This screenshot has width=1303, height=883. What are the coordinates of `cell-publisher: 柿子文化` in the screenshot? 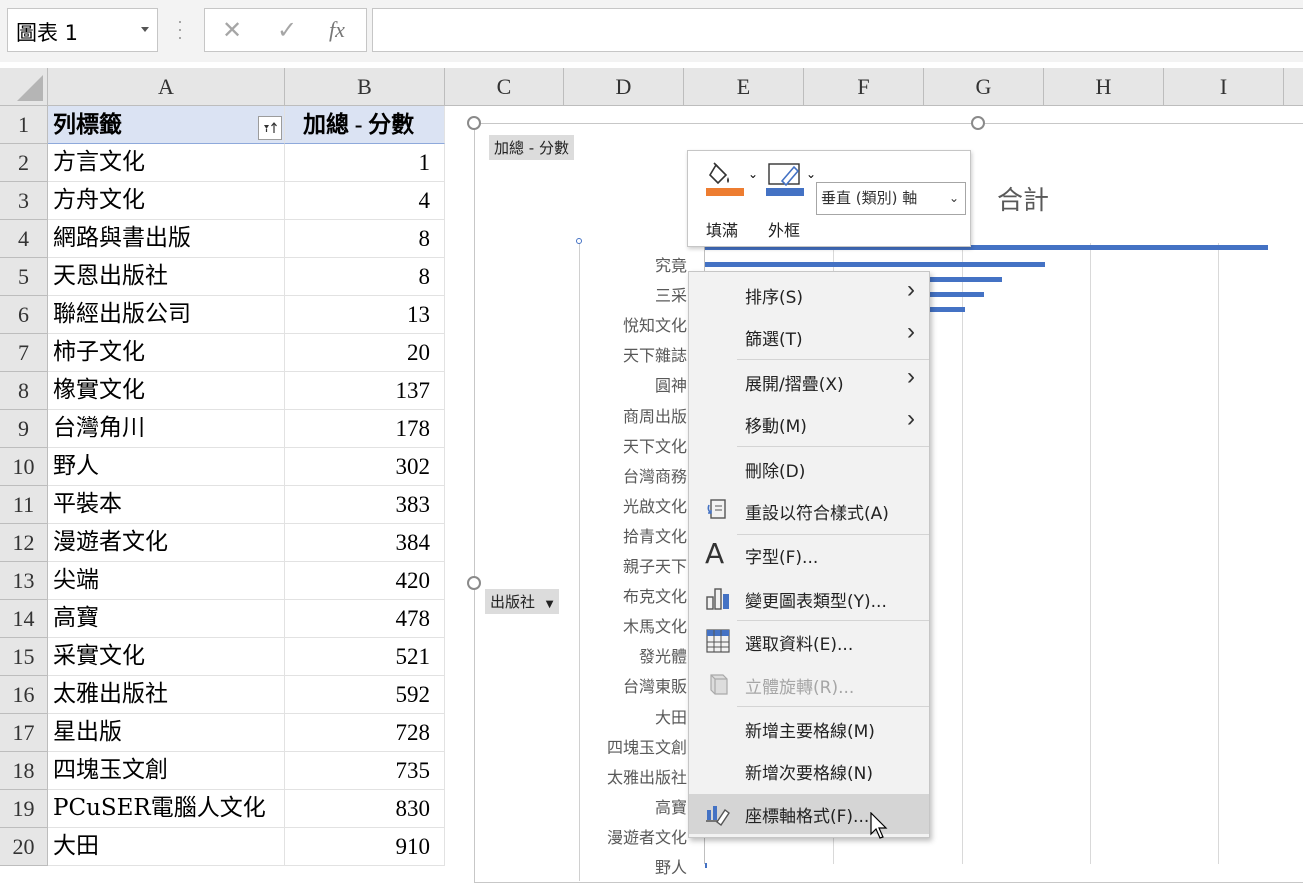 It's located at (166, 353).